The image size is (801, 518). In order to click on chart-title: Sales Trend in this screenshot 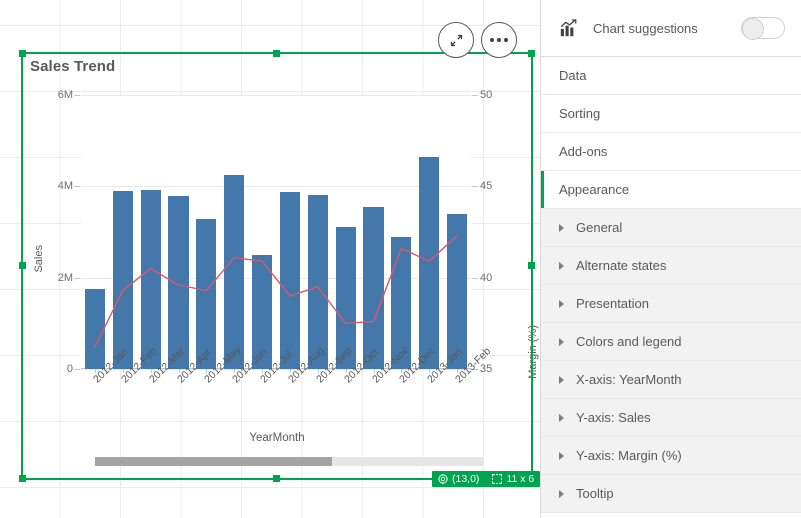, I will do `click(73, 66)`.